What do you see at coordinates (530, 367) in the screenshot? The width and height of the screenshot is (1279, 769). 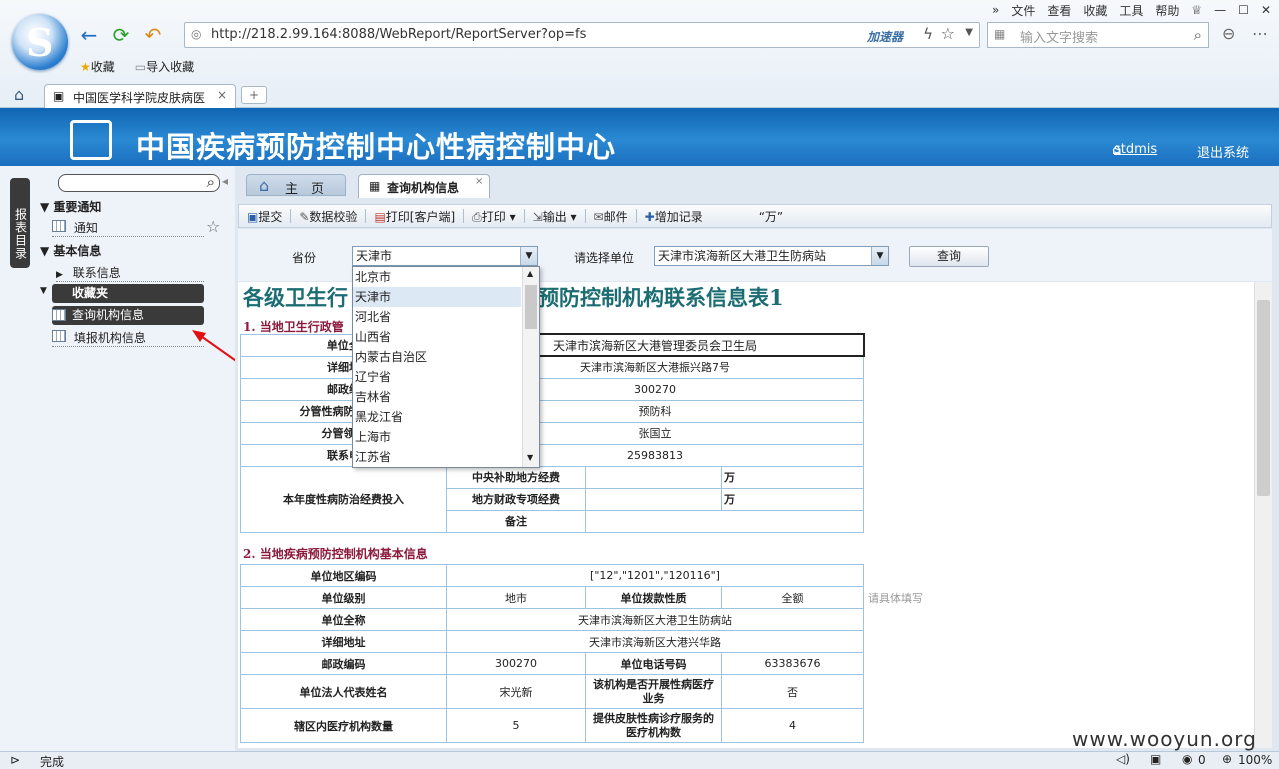 I see `dropdown-scrollbar: ▲ ▼` at bounding box center [530, 367].